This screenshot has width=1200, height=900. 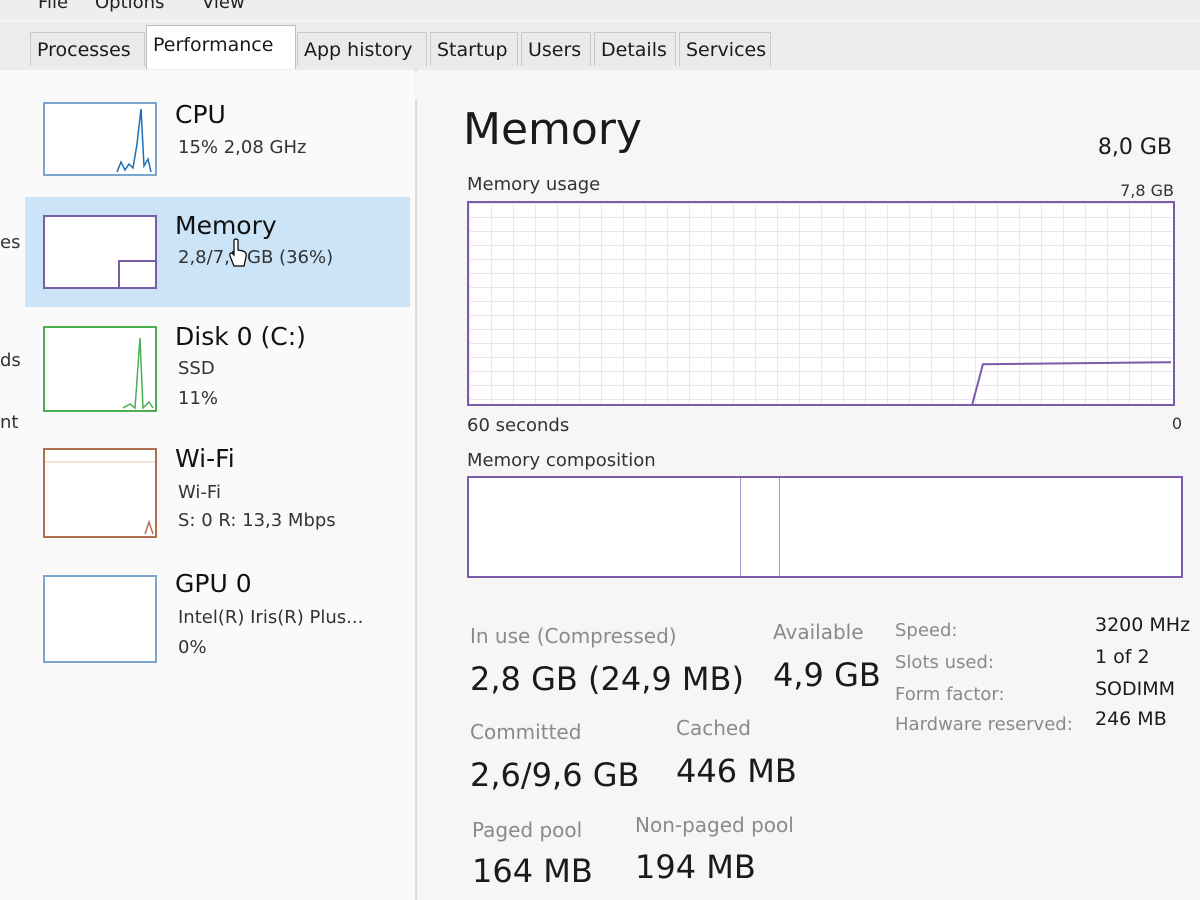 What do you see at coordinates (573, 636) in the screenshot?
I see `in-use-label: In use (Compressed)` at bounding box center [573, 636].